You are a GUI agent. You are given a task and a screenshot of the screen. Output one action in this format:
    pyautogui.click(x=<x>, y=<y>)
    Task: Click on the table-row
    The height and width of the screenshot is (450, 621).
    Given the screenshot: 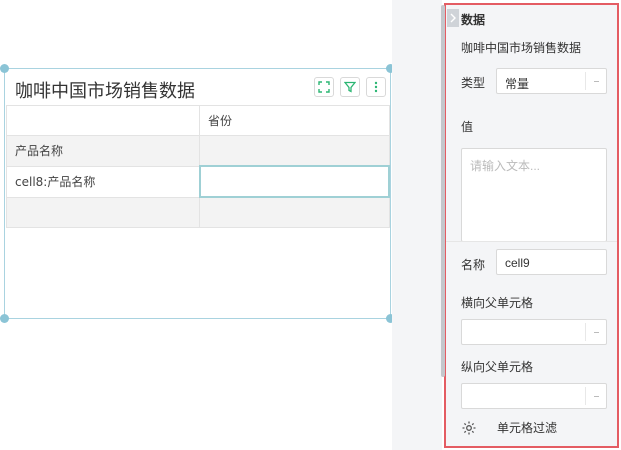 What is the action you would take?
    pyautogui.click(x=198, y=212)
    